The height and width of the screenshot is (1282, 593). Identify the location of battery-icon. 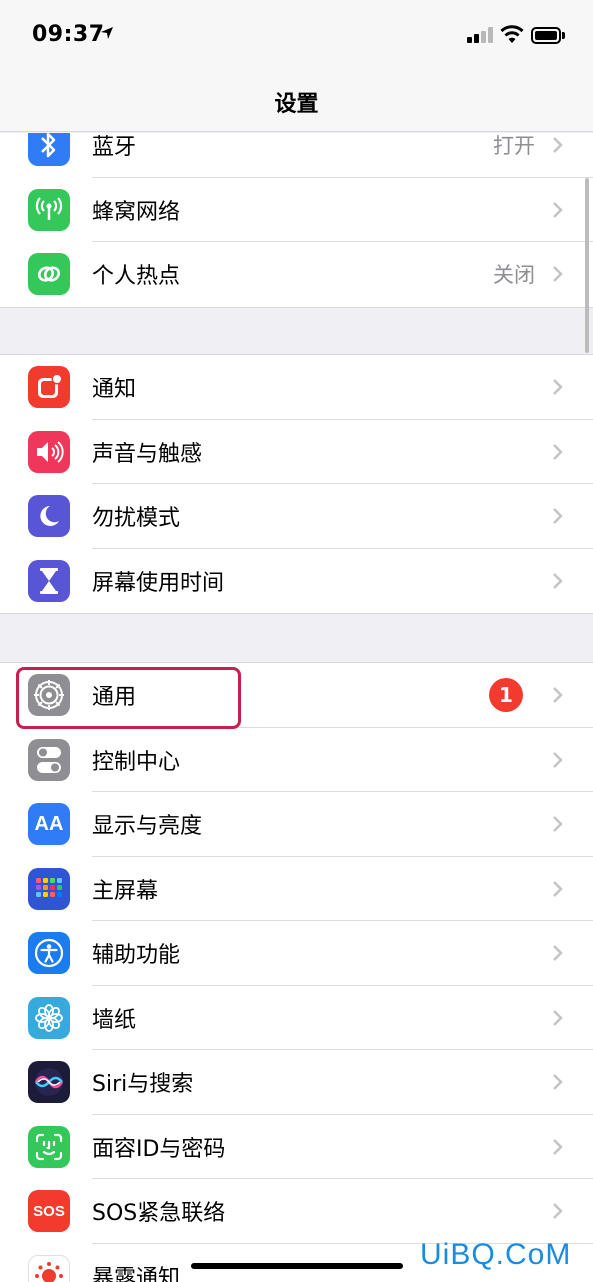
(548, 35).